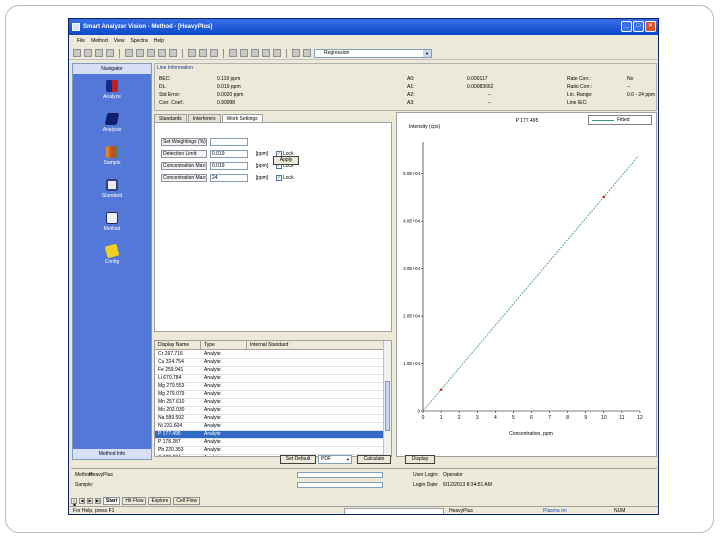  What do you see at coordinates (269, 355) in the screenshot?
I see `table-row: Cr 267.716 Analyte` at bounding box center [269, 355].